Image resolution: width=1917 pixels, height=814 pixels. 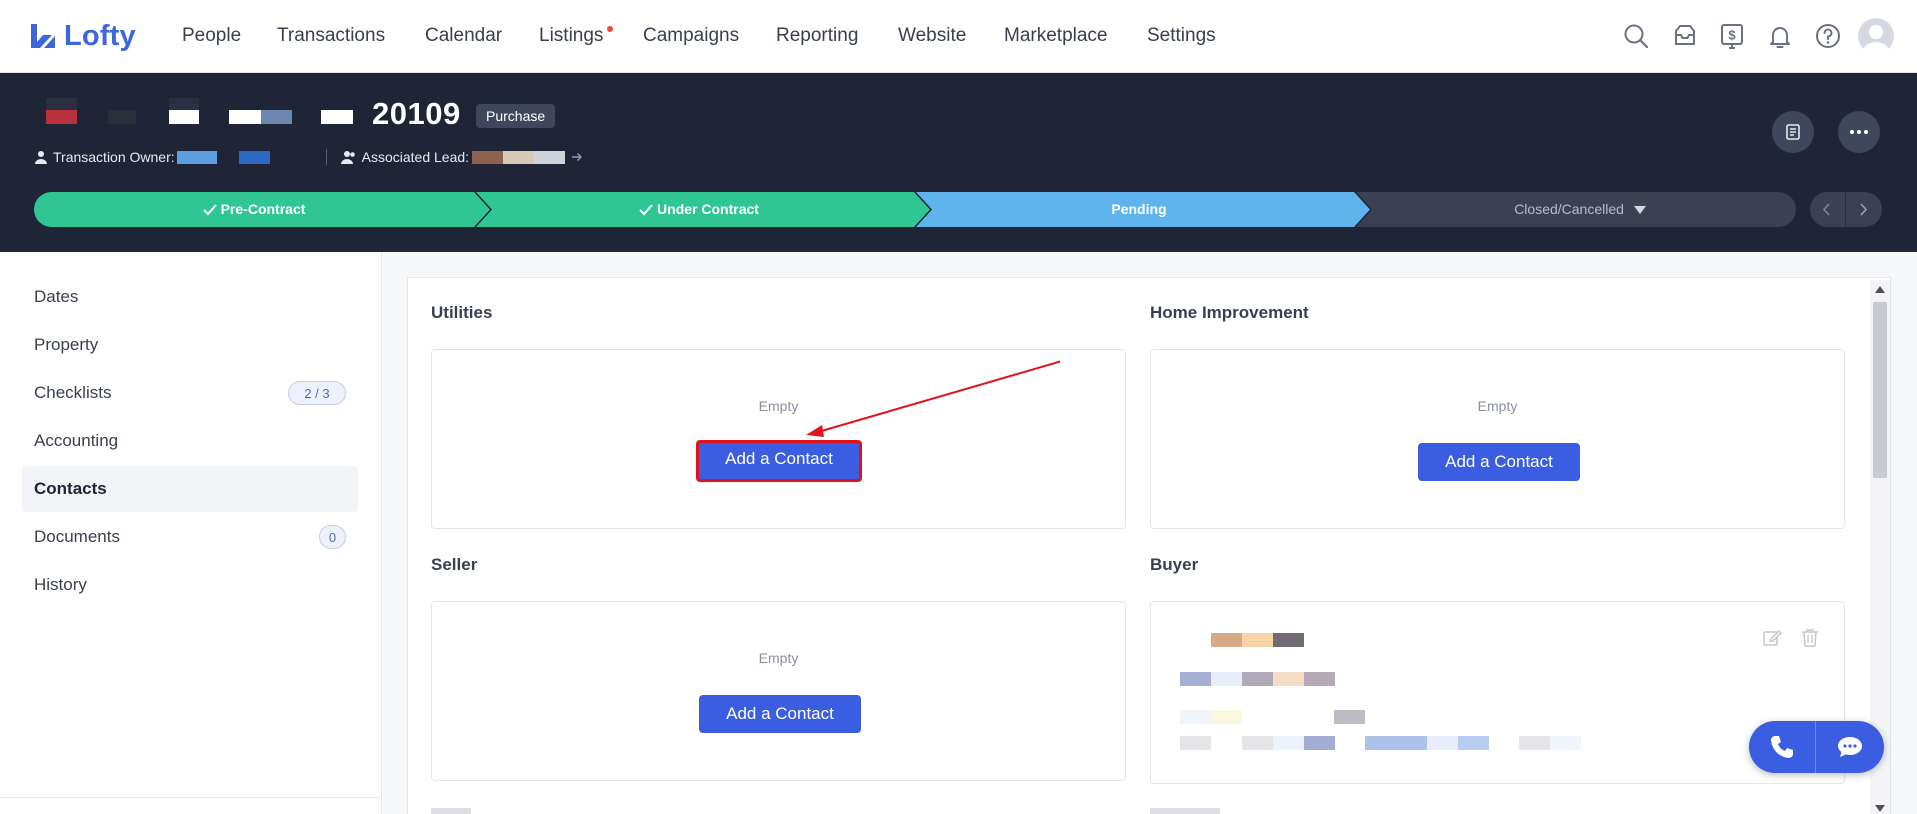 I want to click on floating-contact-widget, so click(x=1816, y=747).